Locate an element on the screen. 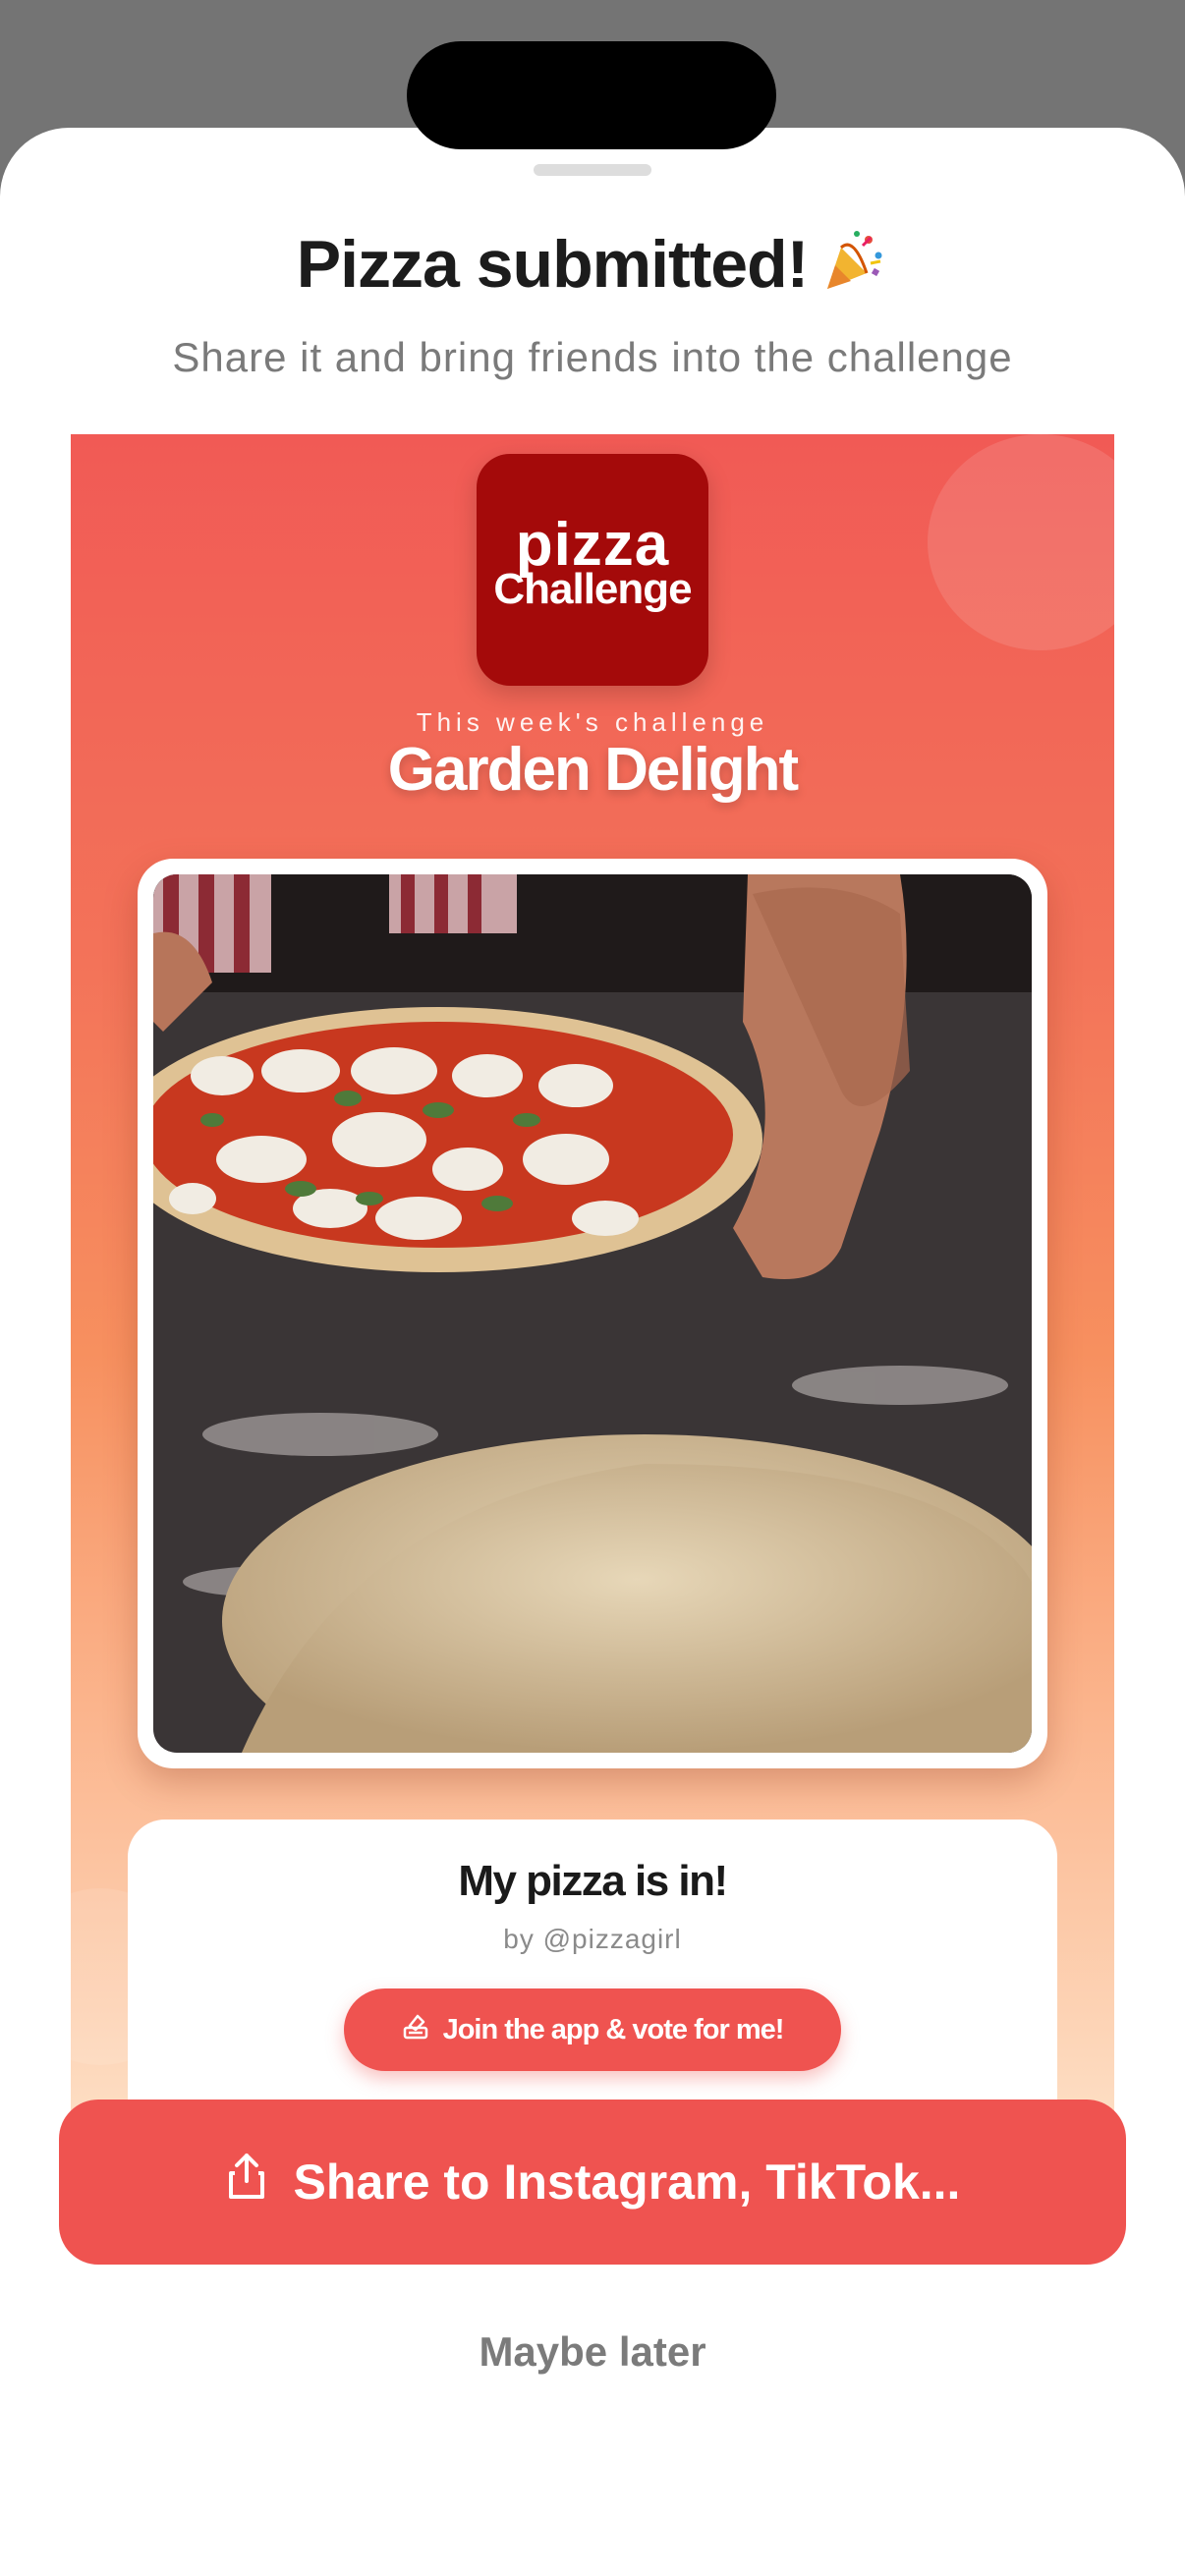  party-popper-icon is located at coordinates (854, 260).